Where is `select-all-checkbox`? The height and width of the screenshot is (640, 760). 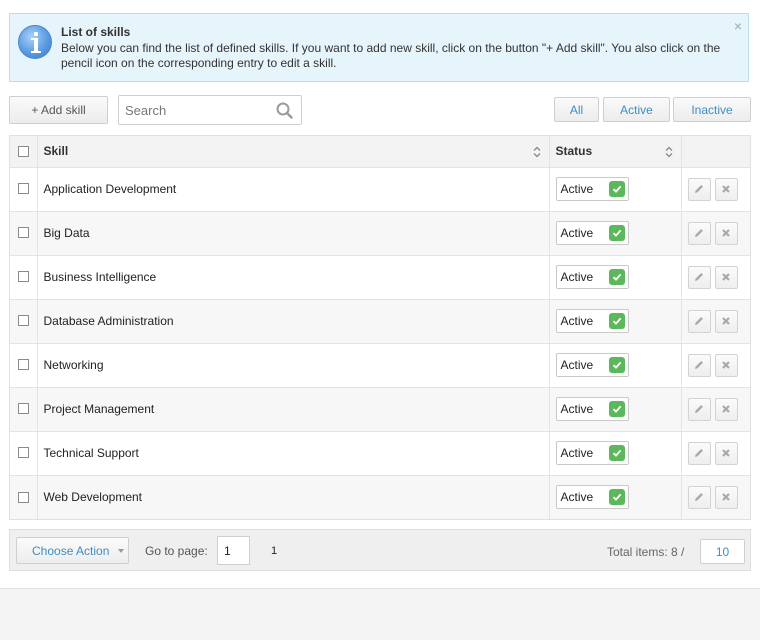
select-all-checkbox is located at coordinates (23, 151).